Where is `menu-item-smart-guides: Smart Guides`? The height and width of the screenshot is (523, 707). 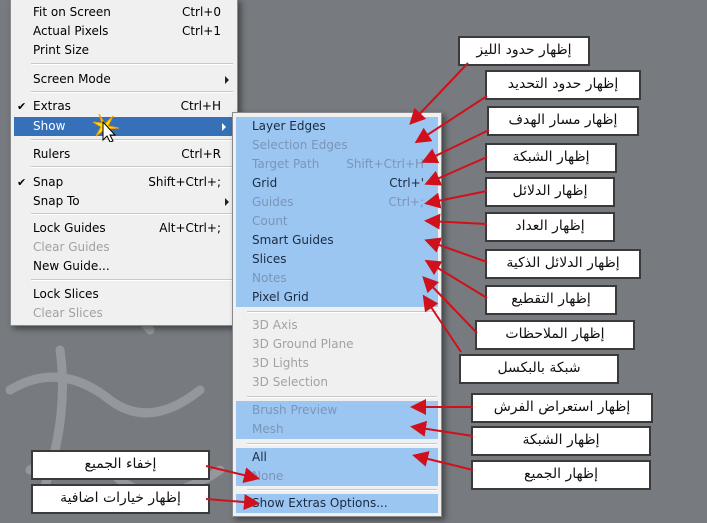 menu-item-smart-guides: Smart Guides is located at coordinates (337, 240).